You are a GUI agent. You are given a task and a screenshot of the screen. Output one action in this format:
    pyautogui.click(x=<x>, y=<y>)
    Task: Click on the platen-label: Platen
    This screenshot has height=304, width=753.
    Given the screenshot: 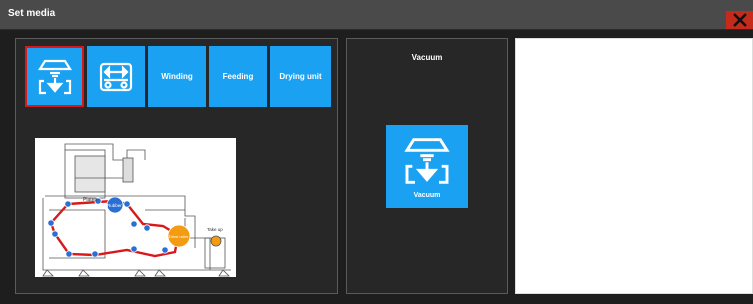 What is the action you would take?
    pyautogui.click(x=90, y=200)
    